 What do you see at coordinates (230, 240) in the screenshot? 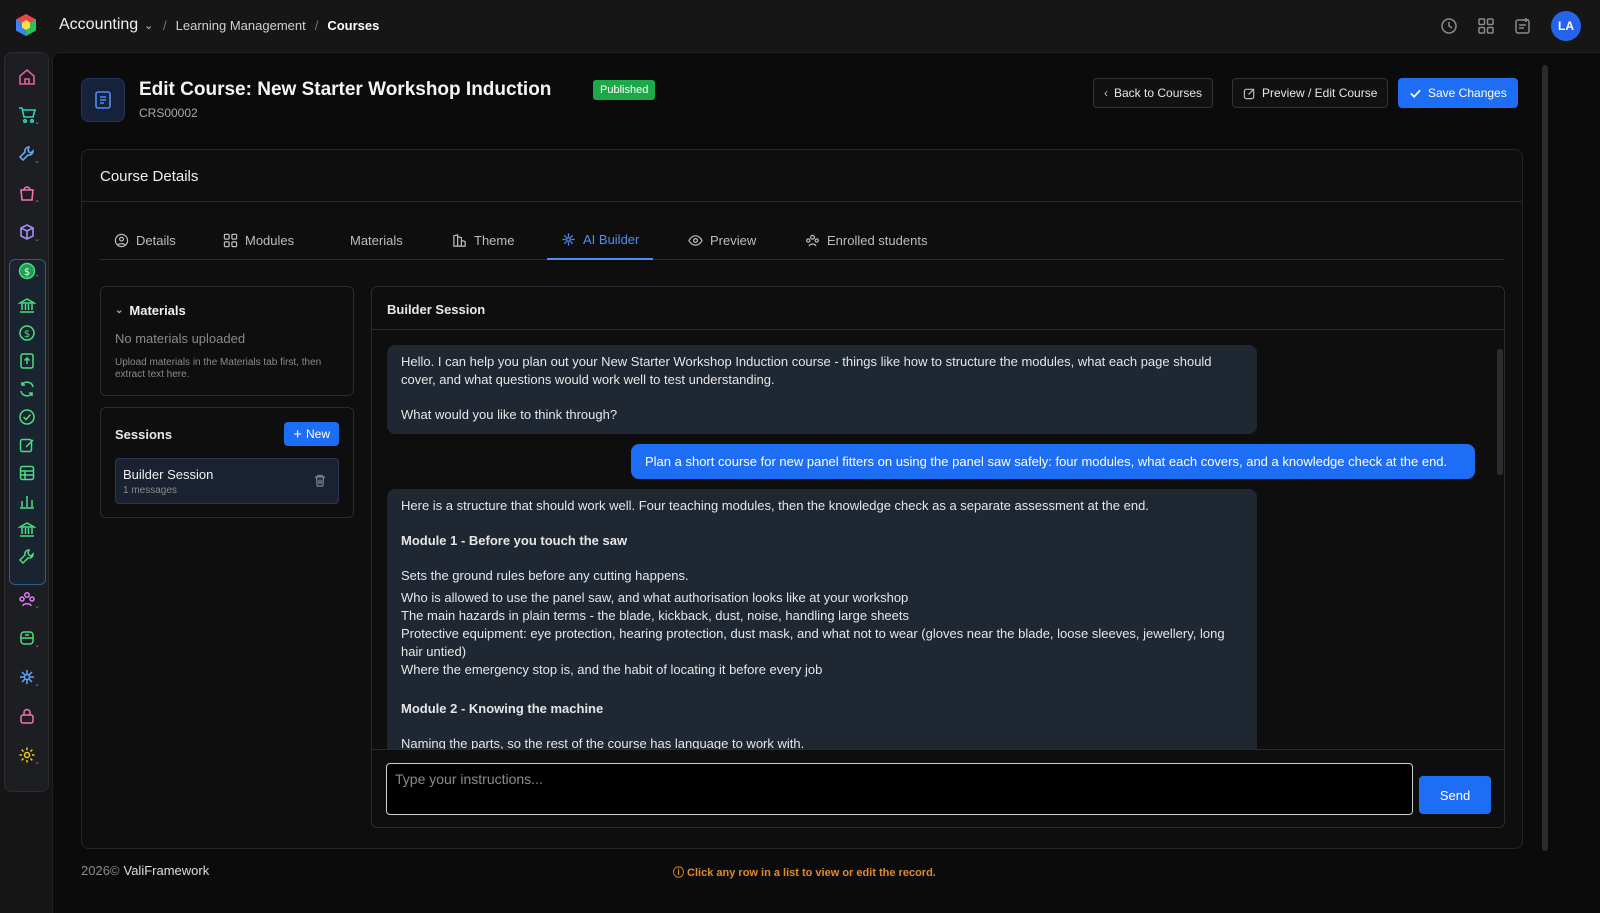
I see `grid-icon` at bounding box center [230, 240].